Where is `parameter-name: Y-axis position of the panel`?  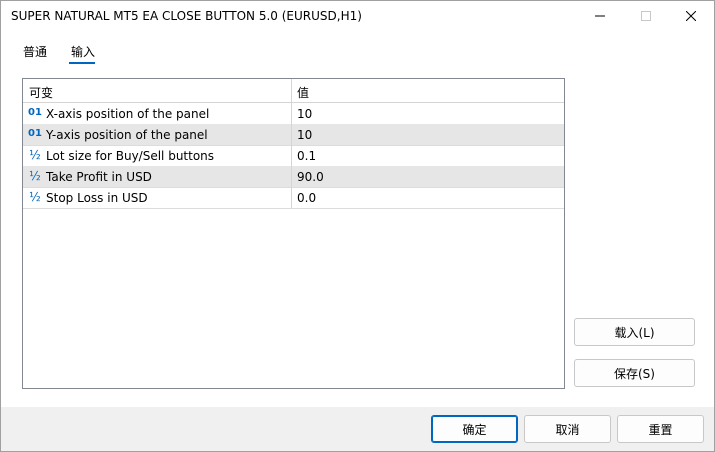 parameter-name: Y-axis position of the panel is located at coordinates (127, 135).